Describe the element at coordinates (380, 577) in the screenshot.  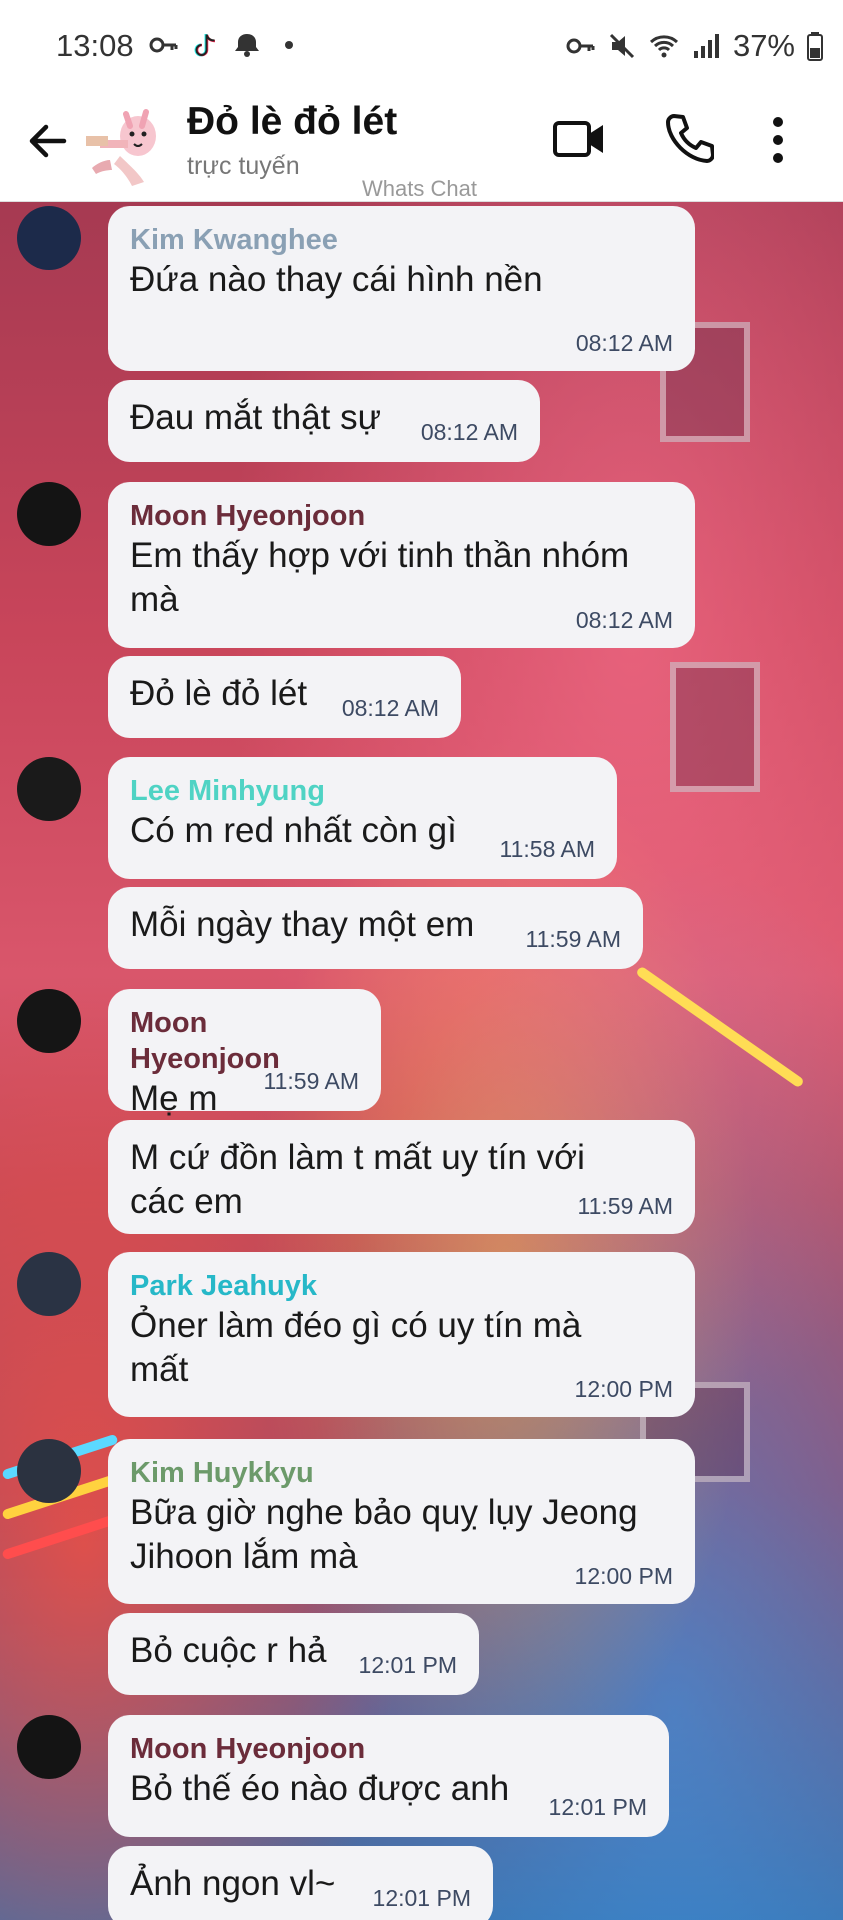
I see `message-text: Em thấy hợp với tinh thần nhóm mà` at that location.